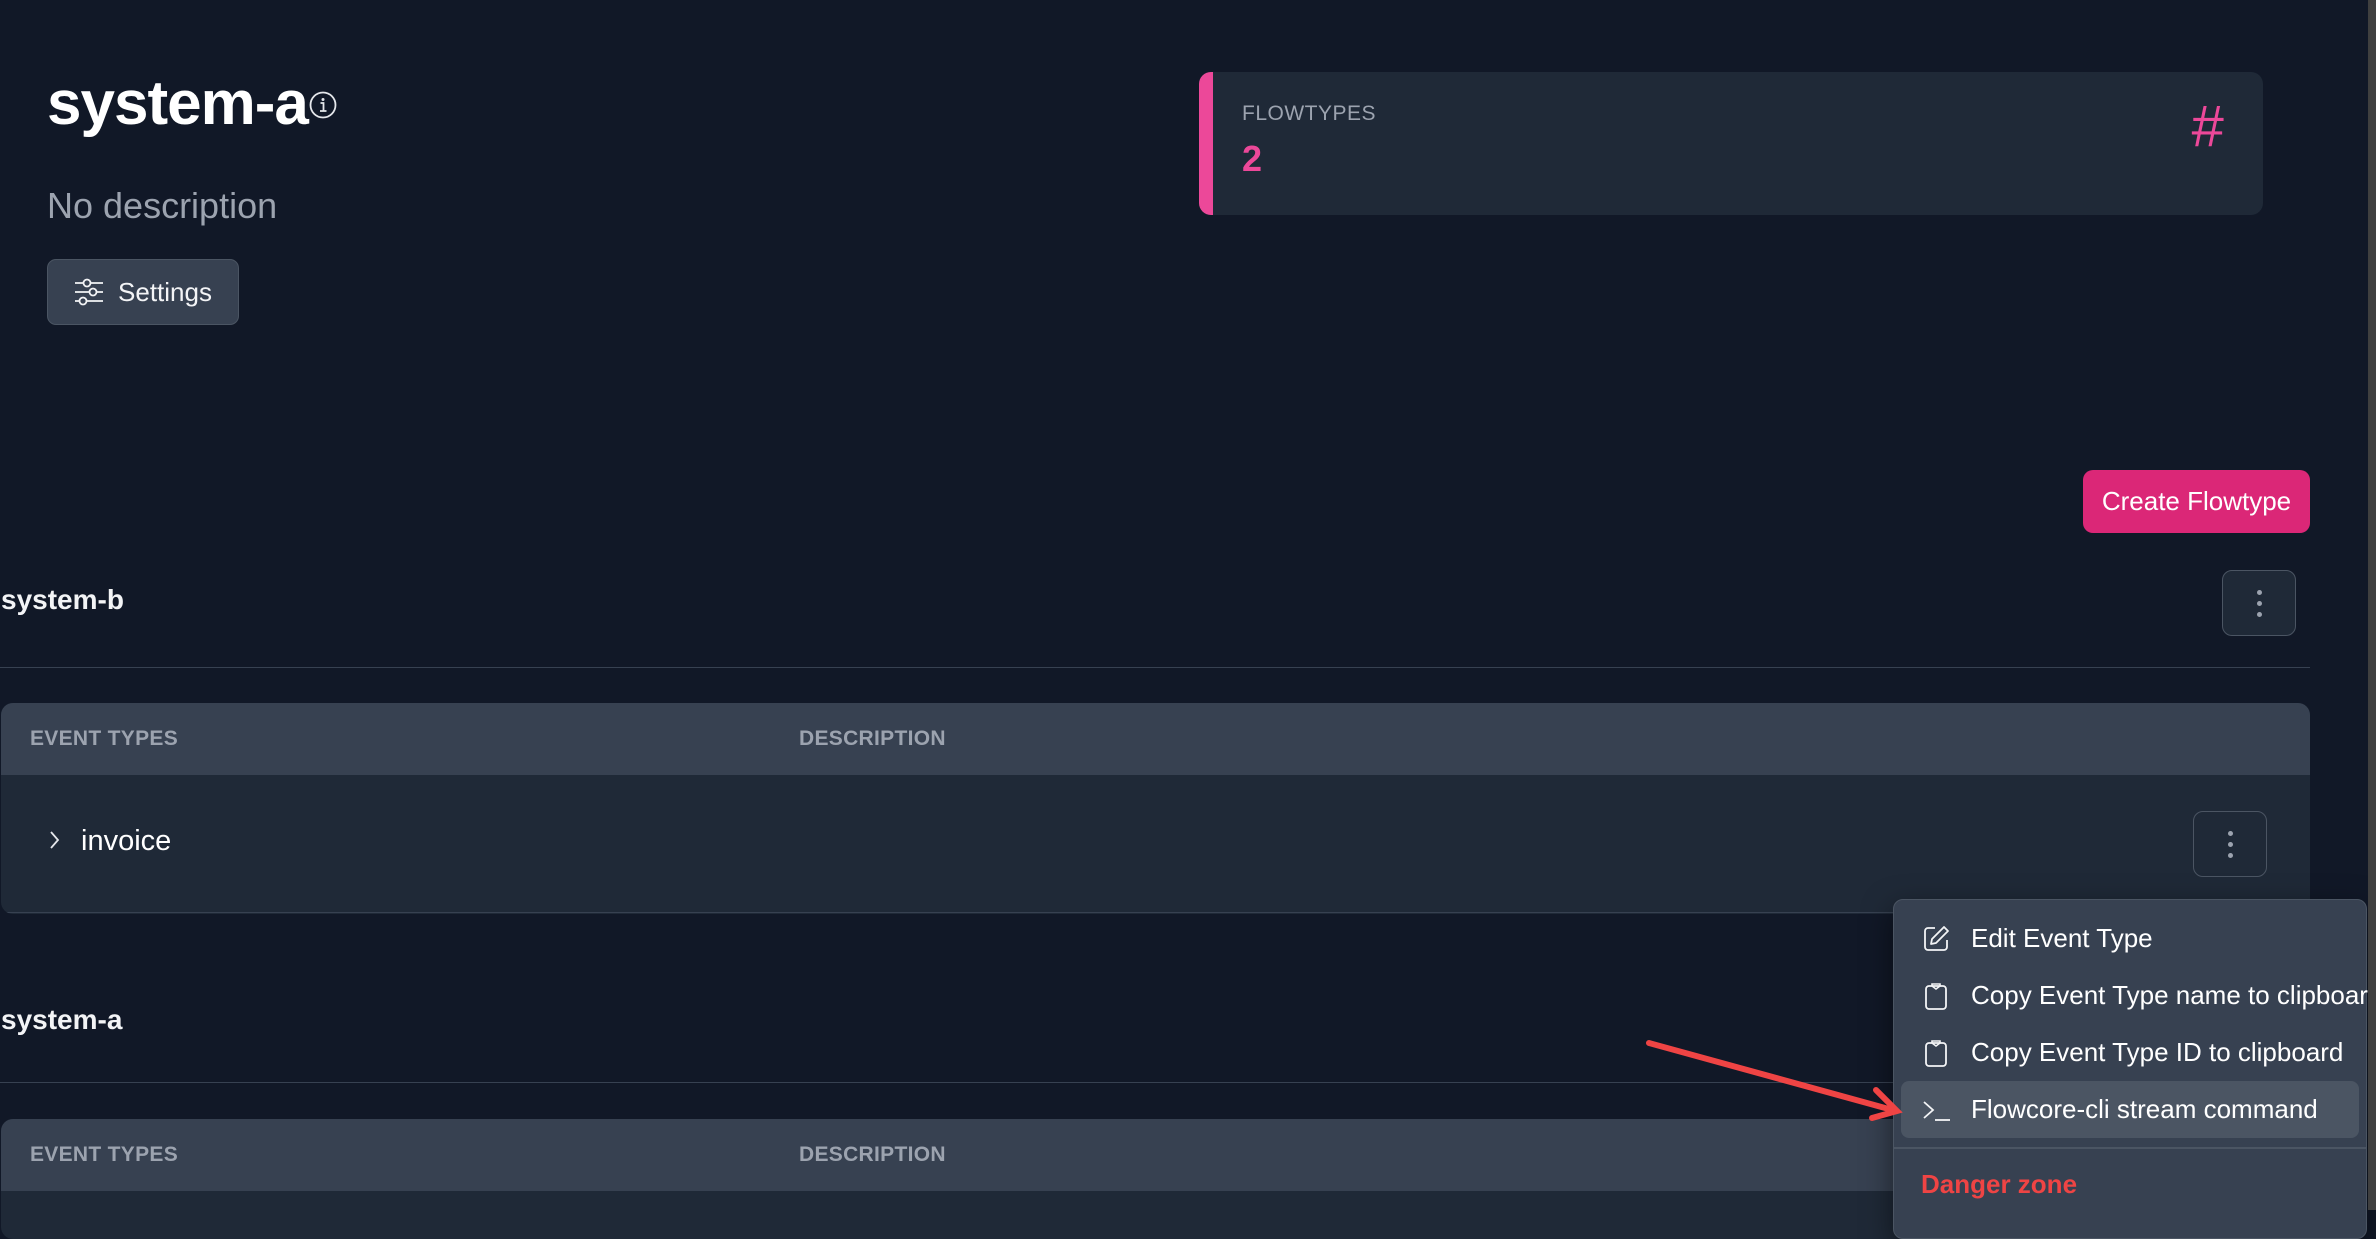 This screenshot has height=1239, width=2376. Describe the element at coordinates (1936, 1110) in the screenshot. I see `terminal-icon` at that location.